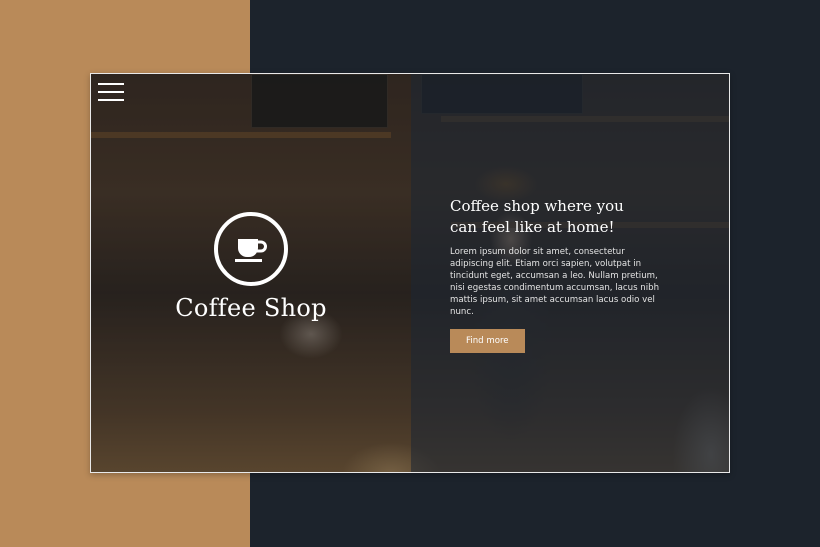 The image size is (820, 547). I want to click on logo, so click(251, 249).